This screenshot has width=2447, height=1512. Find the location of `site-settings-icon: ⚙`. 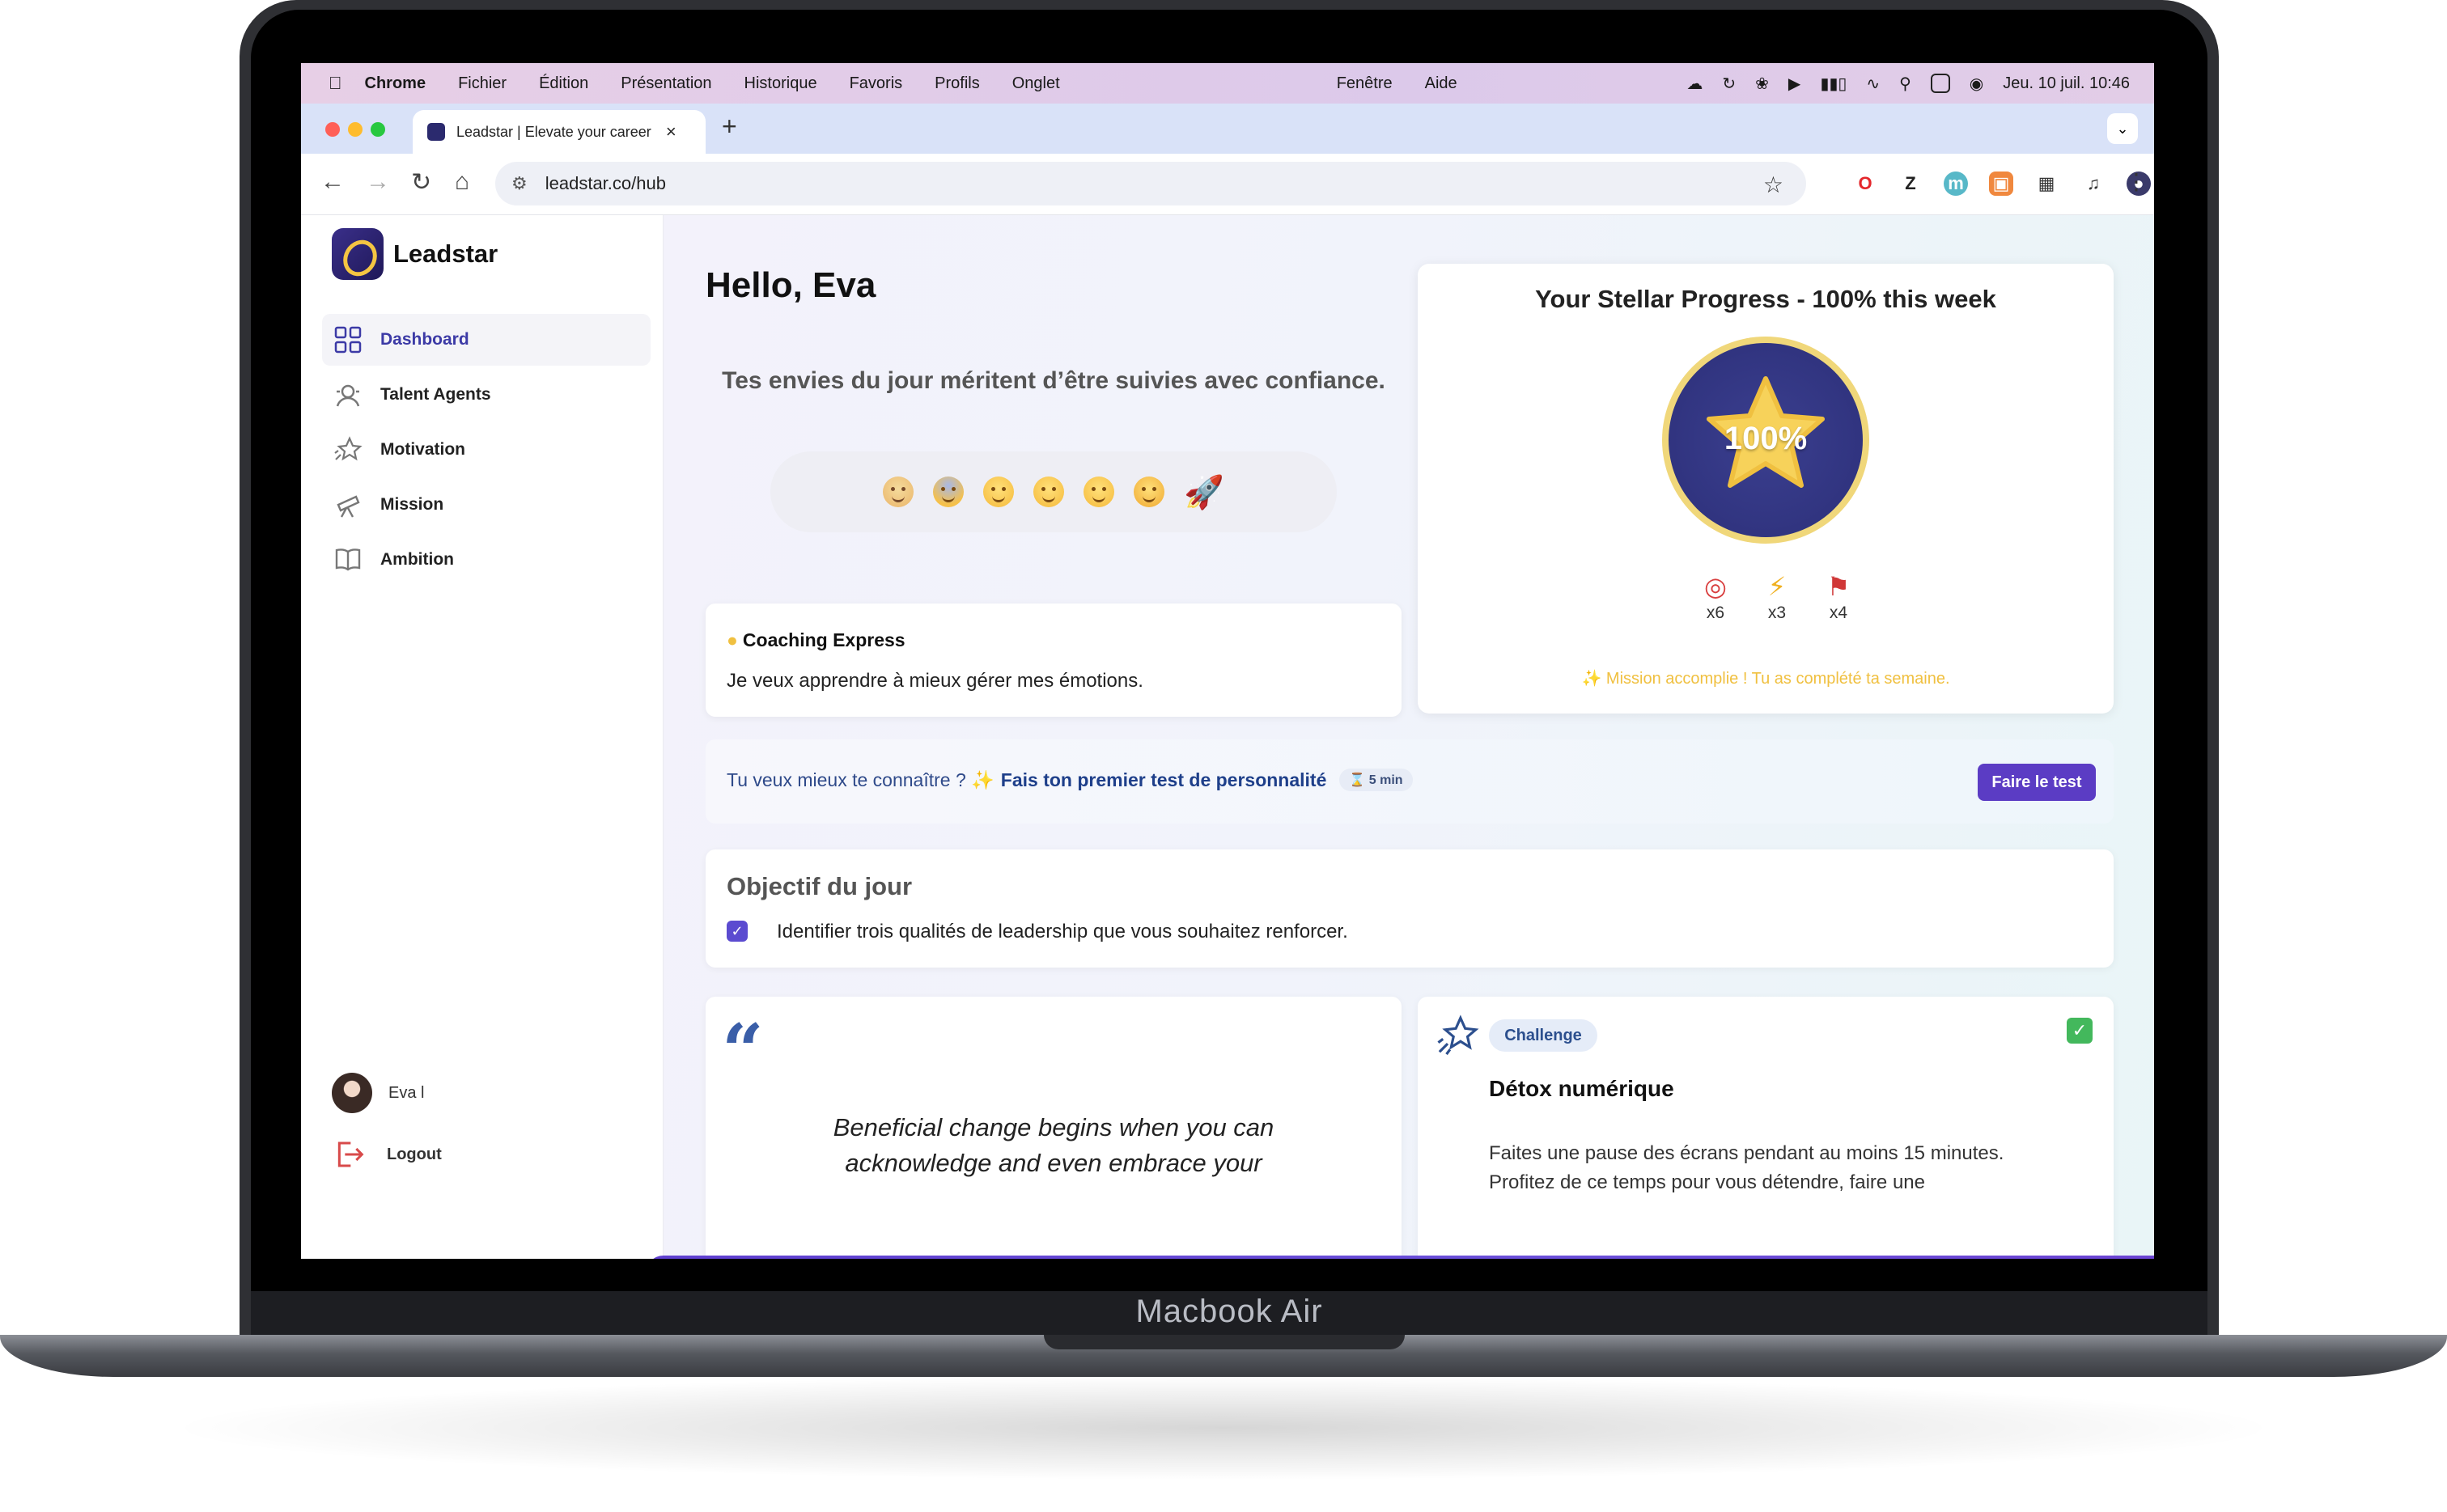

site-settings-icon: ⚙ is located at coordinates (519, 183).